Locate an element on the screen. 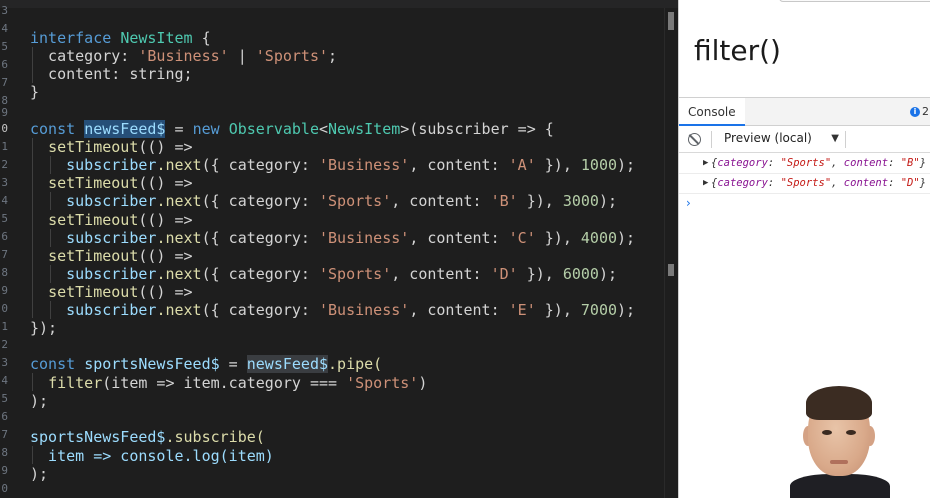  code-line: ); is located at coordinates (39, 474).